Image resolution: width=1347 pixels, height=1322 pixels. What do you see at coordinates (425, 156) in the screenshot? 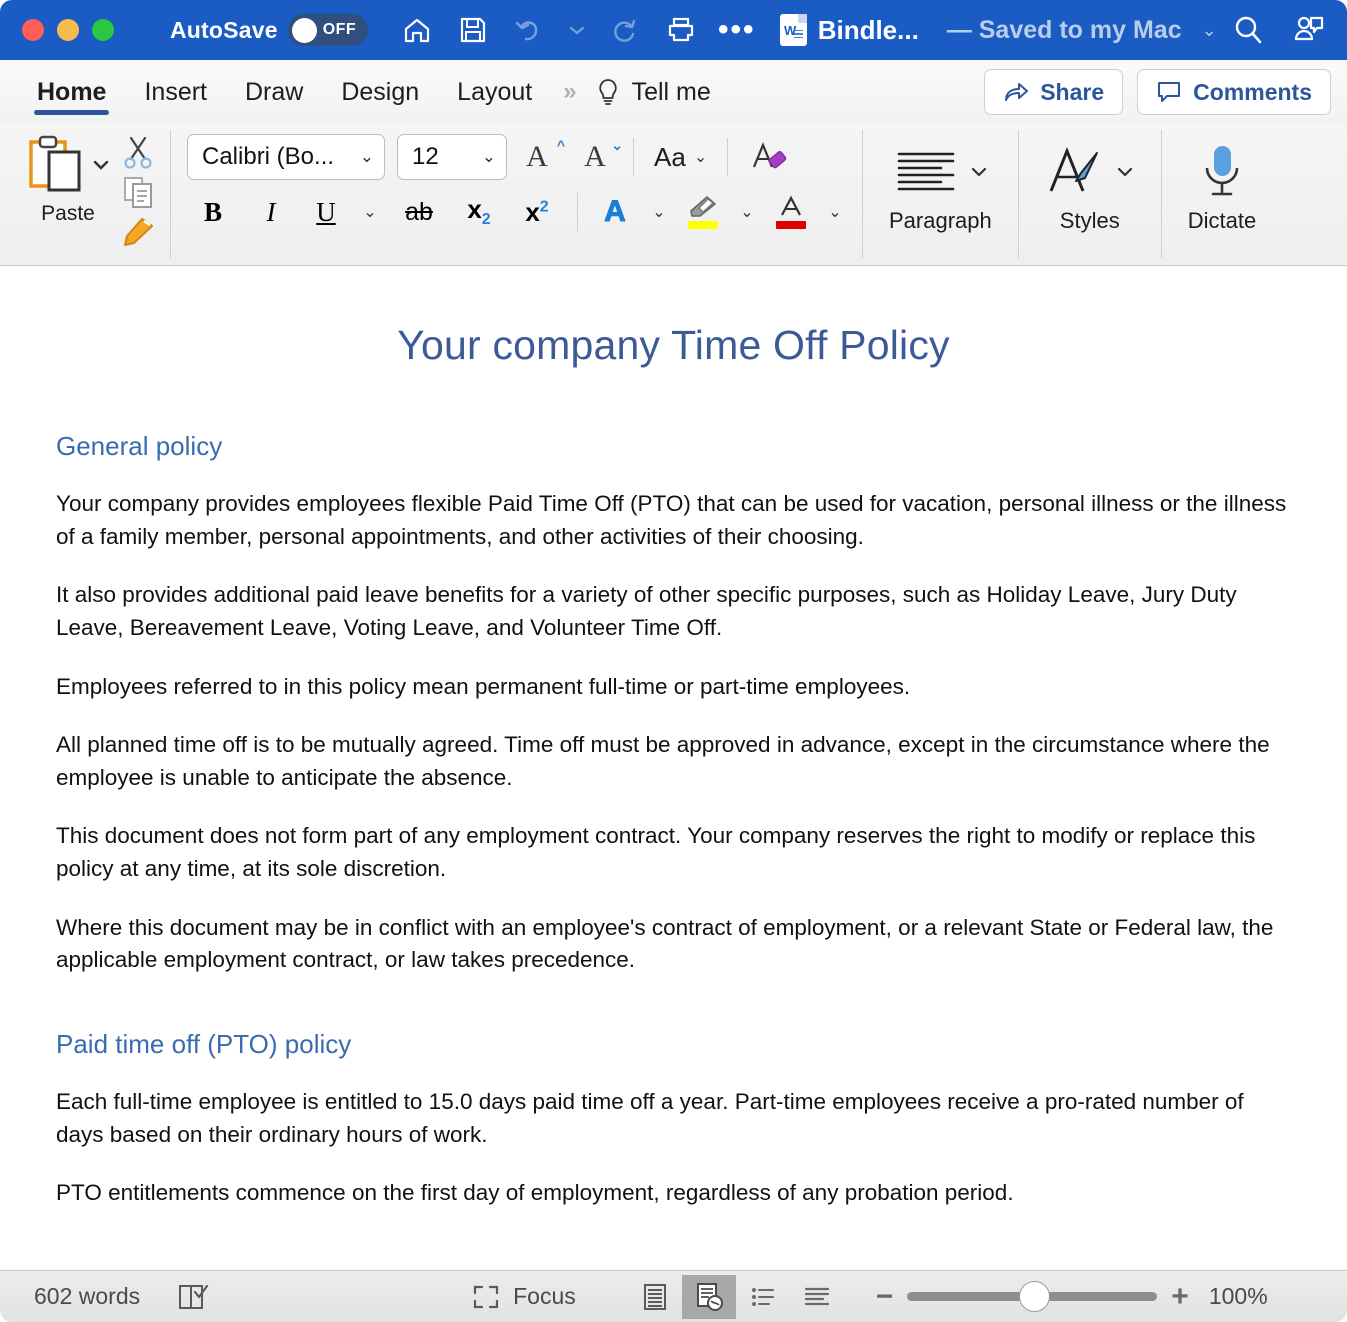
I see `font-size-value: 12` at bounding box center [425, 156].